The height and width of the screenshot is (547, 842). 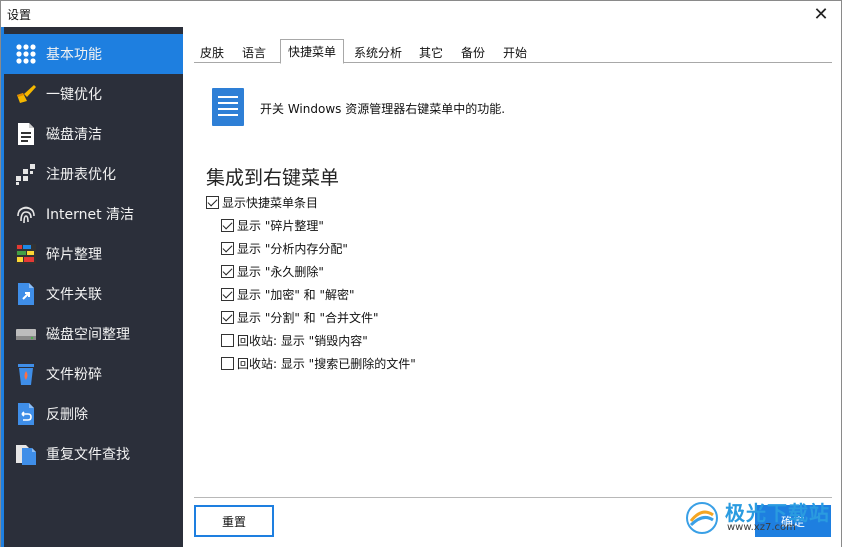 I want to click on sidebar-item-one-click-optimize: 一键优化, so click(x=93, y=94).